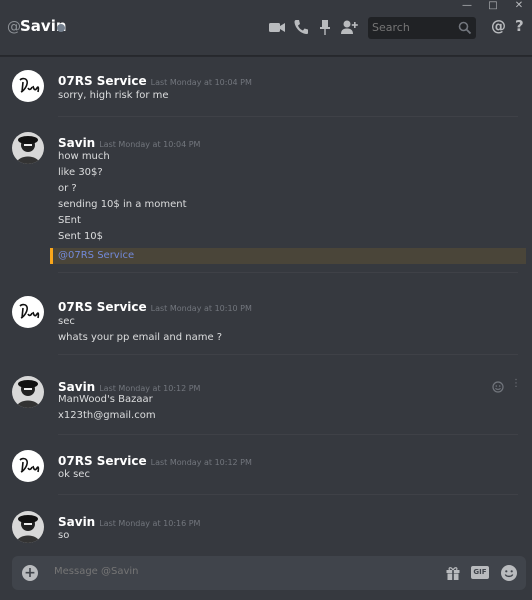 This screenshot has height=600, width=532. I want to click on message-composer: + GIF, so click(269, 573).